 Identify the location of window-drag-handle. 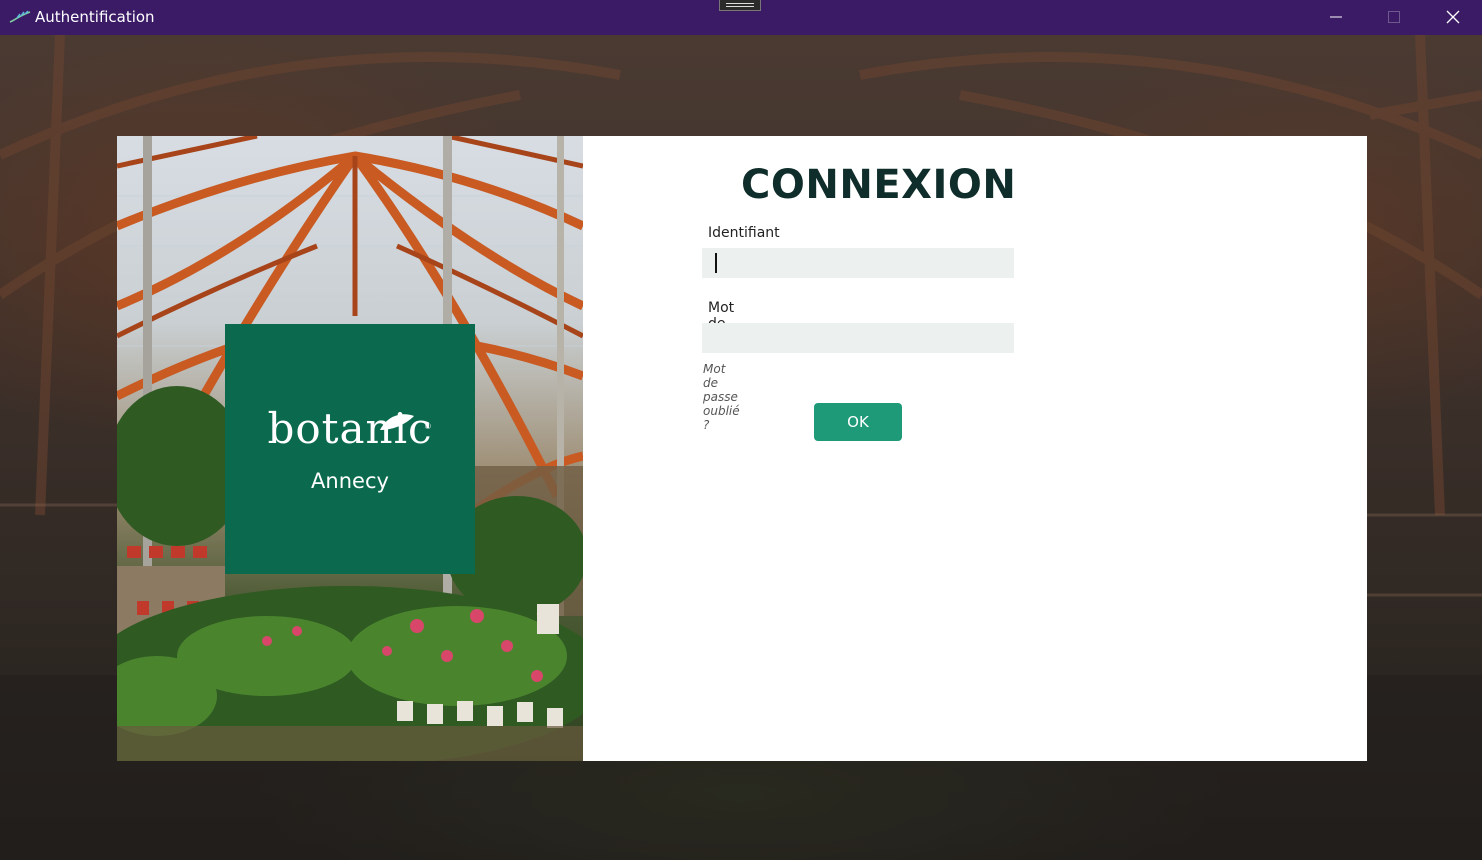
(740, 5).